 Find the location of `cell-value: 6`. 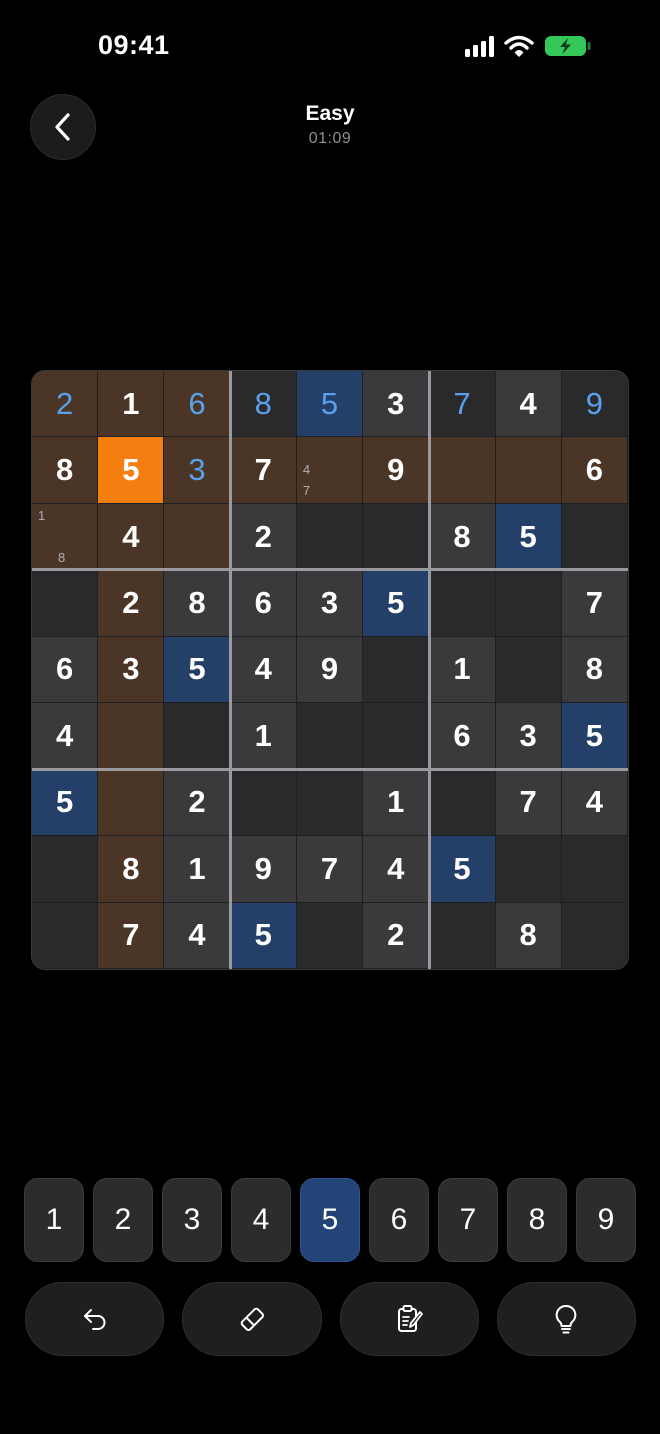

cell-value: 6 is located at coordinates (594, 470).